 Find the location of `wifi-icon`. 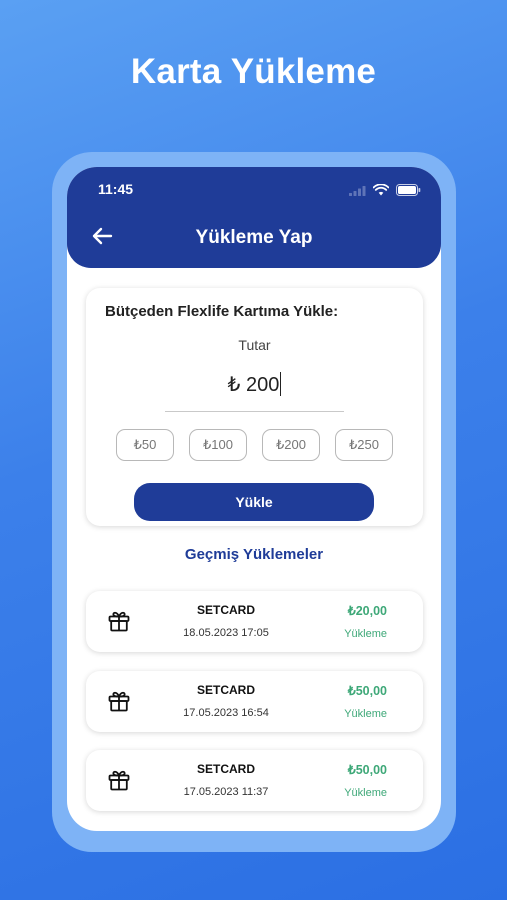

wifi-icon is located at coordinates (381, 192).